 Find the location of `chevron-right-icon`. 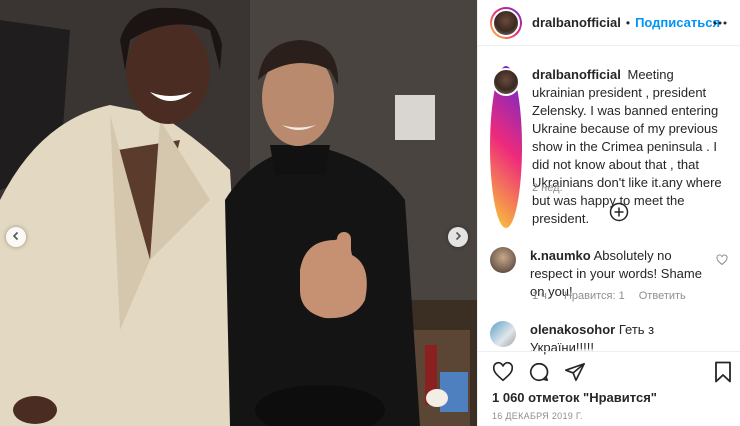

chevron-right-icon is located at coordinates (458, 237).